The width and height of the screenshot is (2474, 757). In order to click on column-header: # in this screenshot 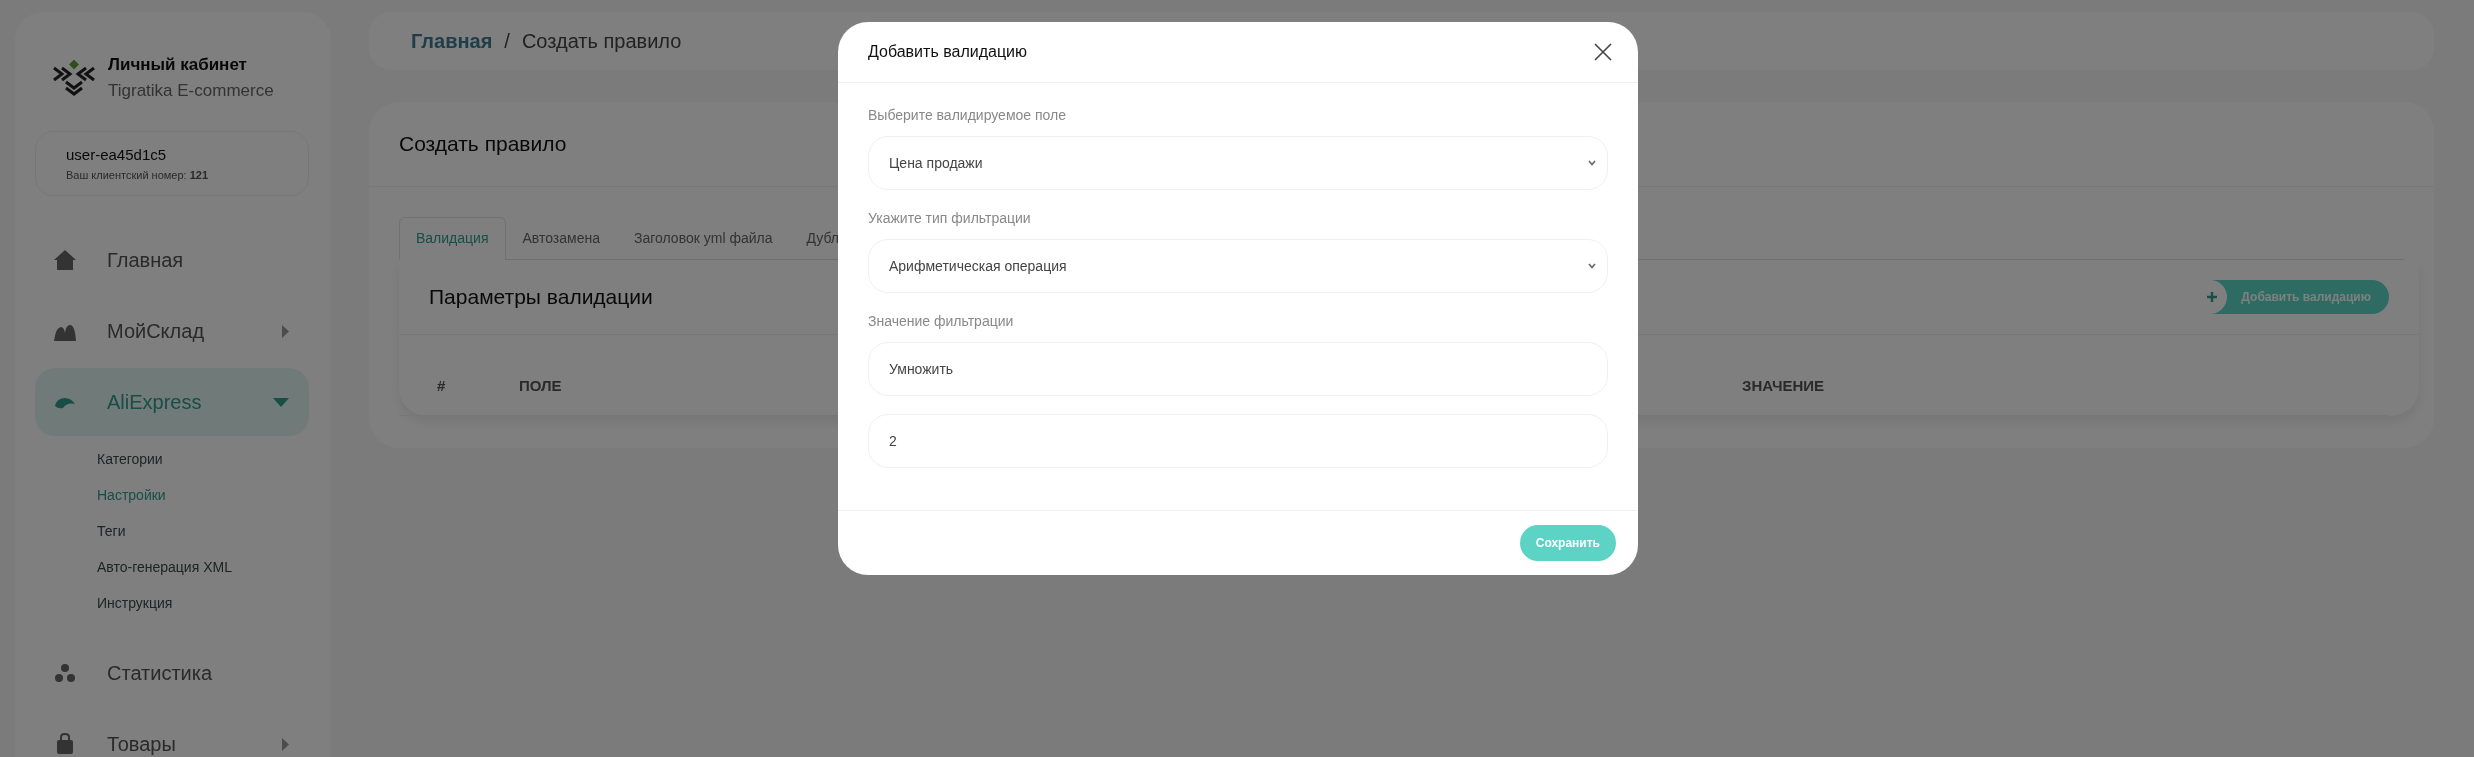, I will do `click(441, 385)`.